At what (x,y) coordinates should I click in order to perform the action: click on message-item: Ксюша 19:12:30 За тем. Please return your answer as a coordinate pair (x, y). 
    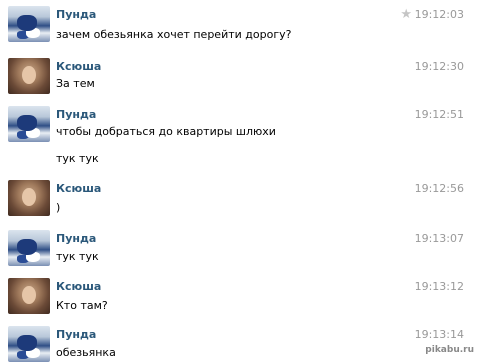
    Looking at the image, I should click on (240, 77).